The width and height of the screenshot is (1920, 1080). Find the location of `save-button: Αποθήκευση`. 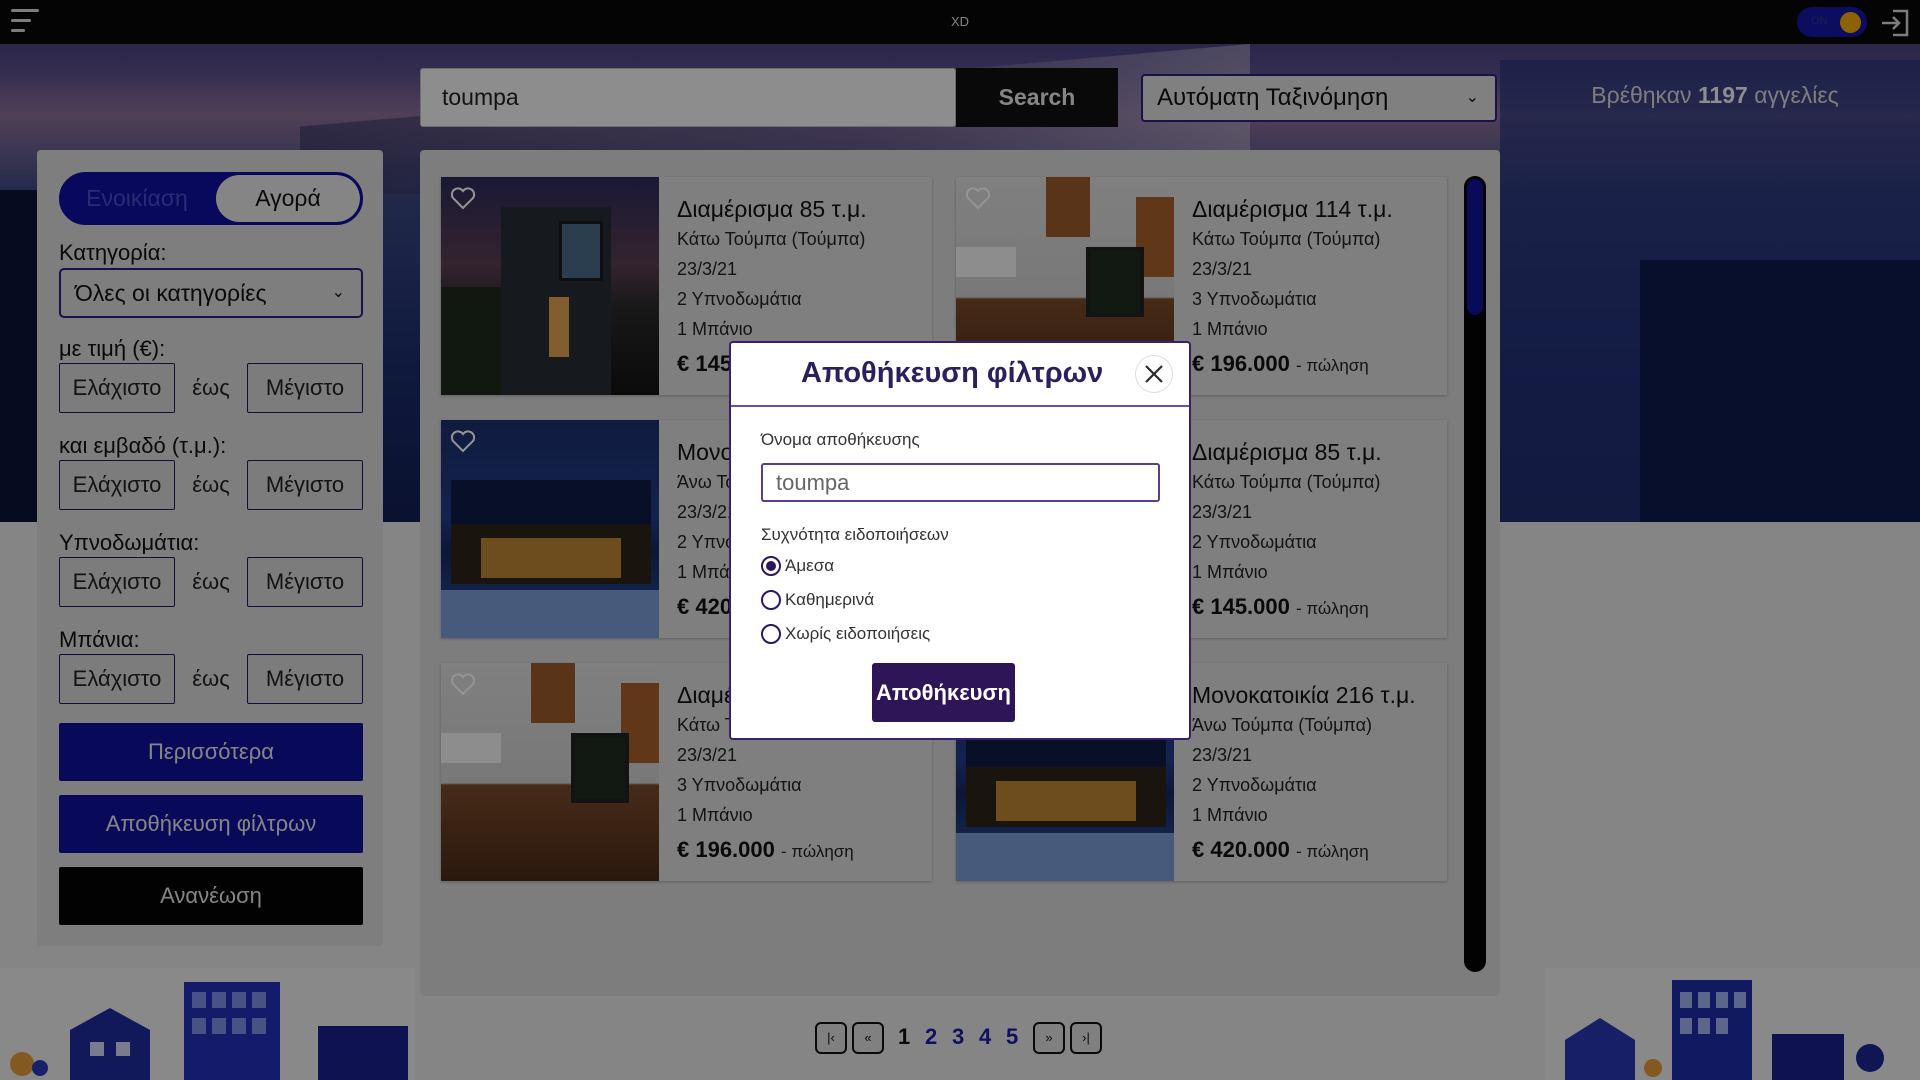

save-button: Αποθήκευση is located at coordinates (943, 692).